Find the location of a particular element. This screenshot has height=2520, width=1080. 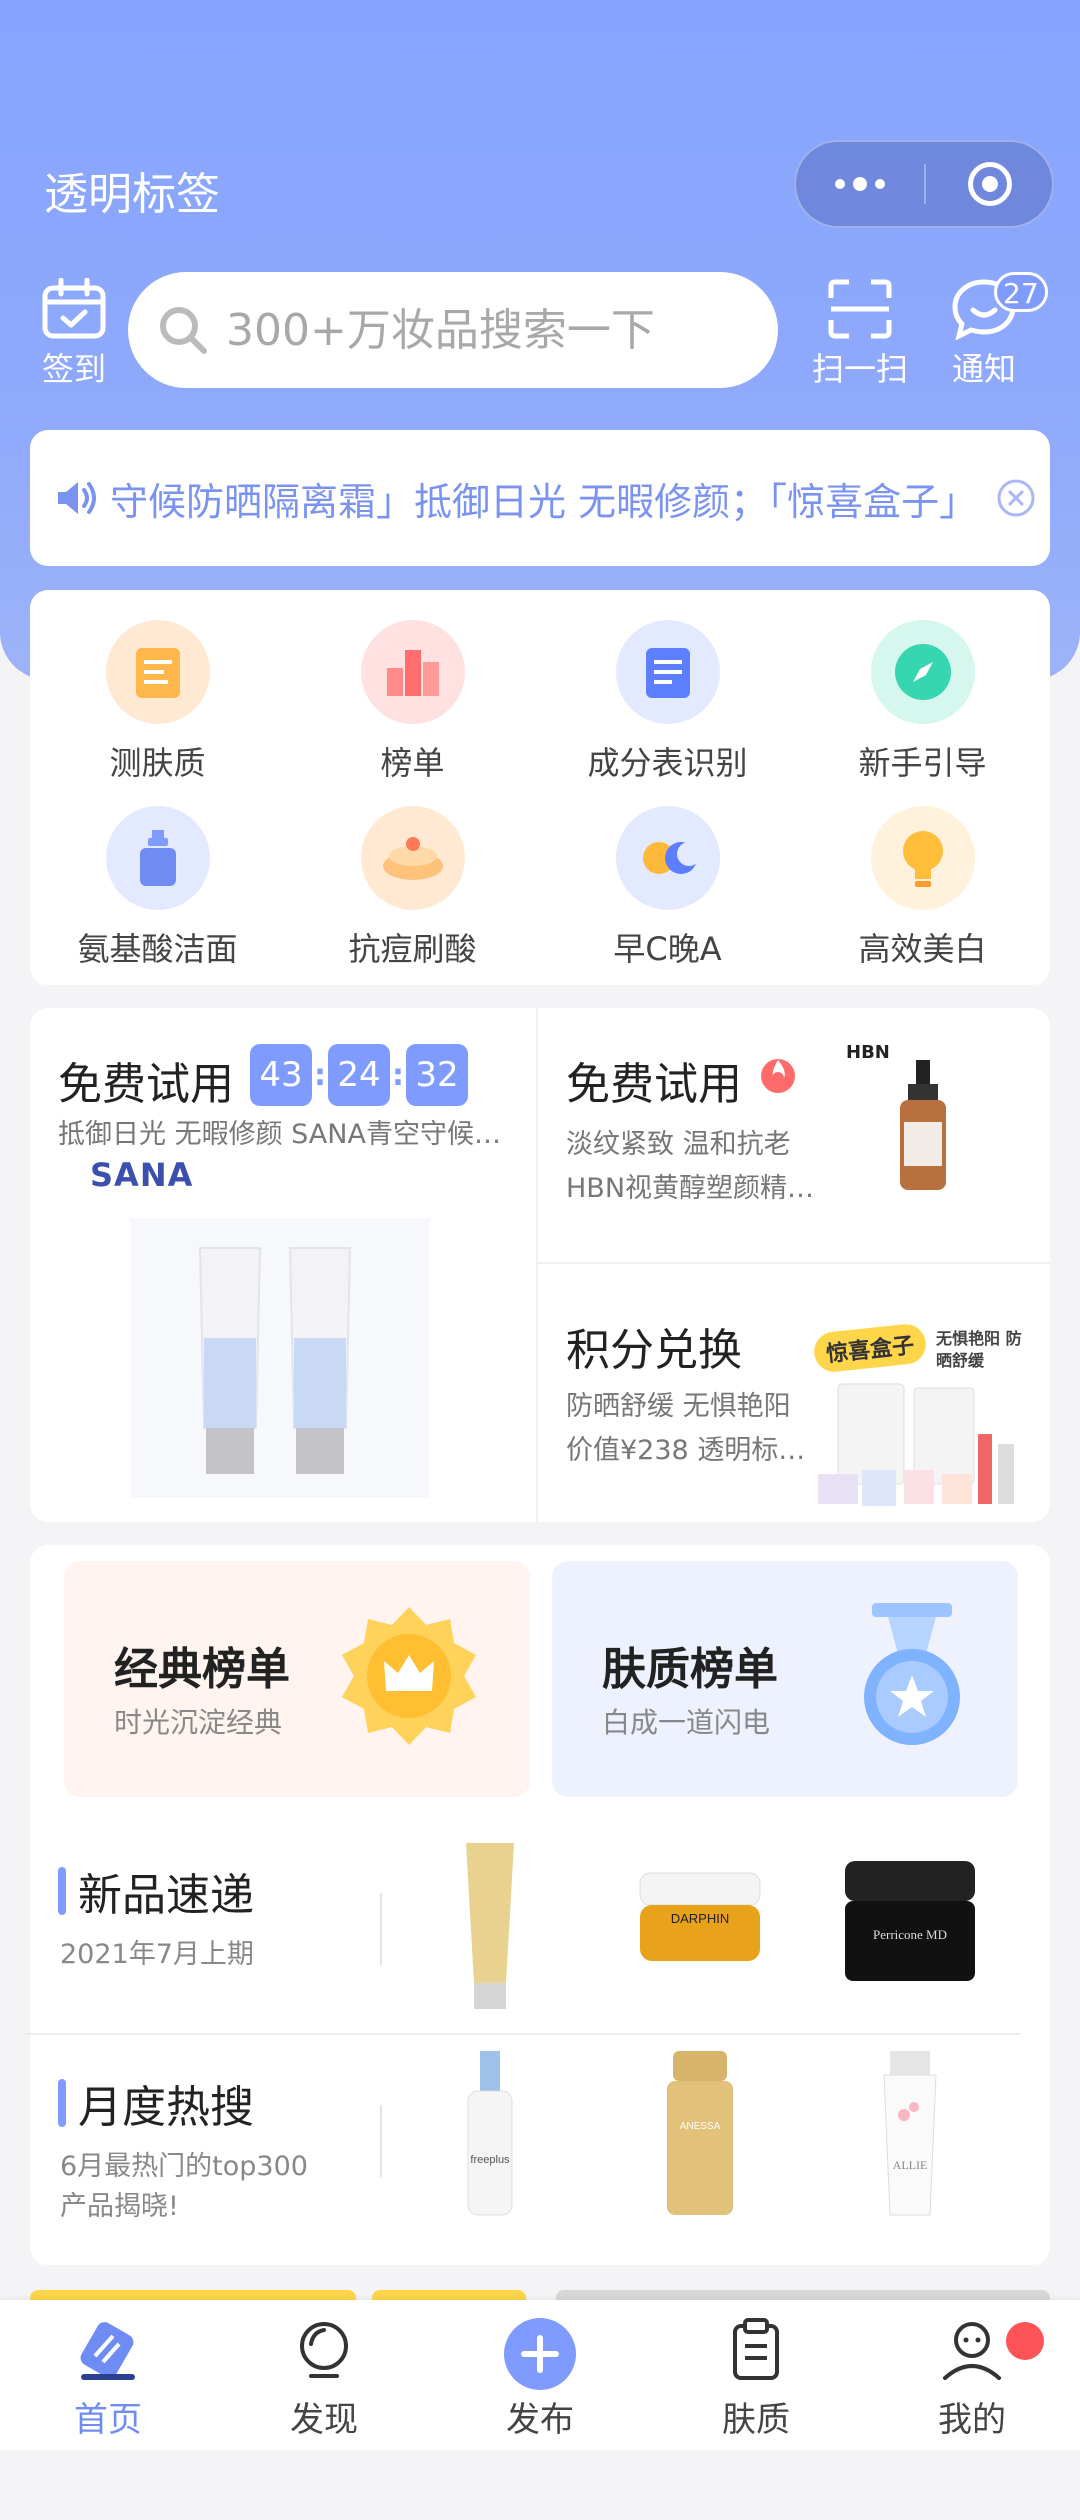

svg-text: Perricone MD is located at coordinates (910, 1934).